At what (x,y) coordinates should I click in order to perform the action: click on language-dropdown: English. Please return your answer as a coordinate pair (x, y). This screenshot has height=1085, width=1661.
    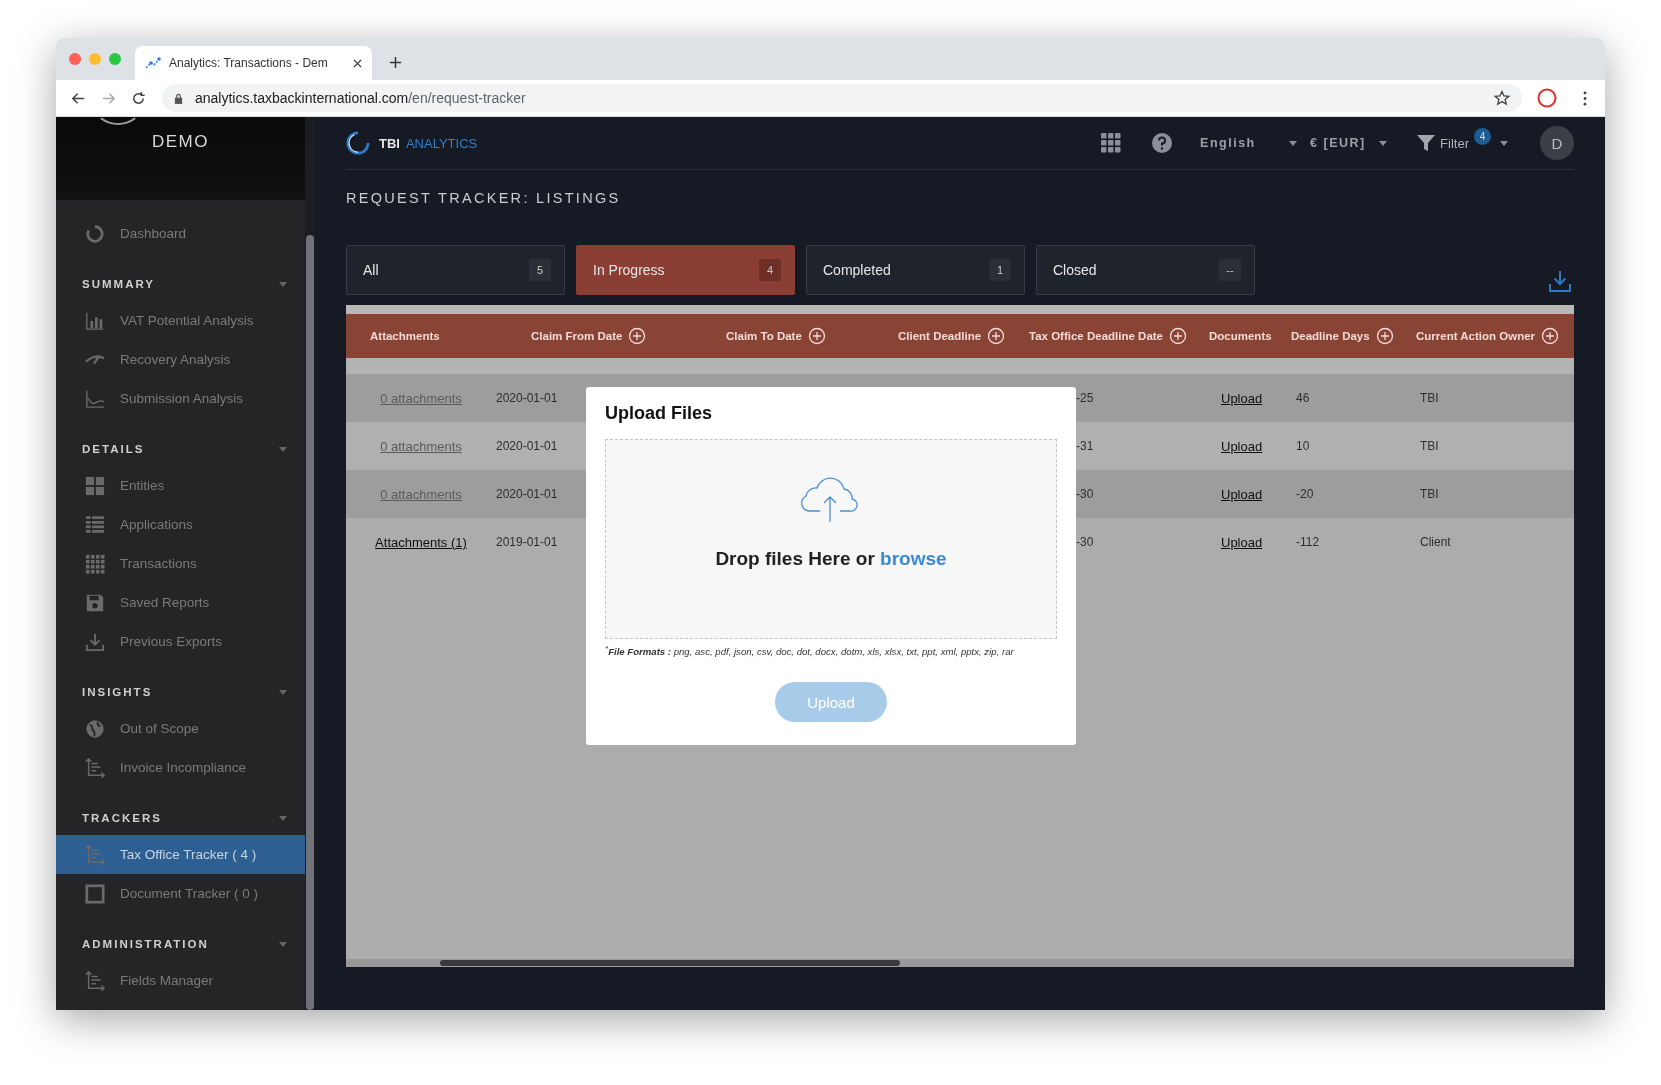
    Looking at the image, I should click on (1249, 143).